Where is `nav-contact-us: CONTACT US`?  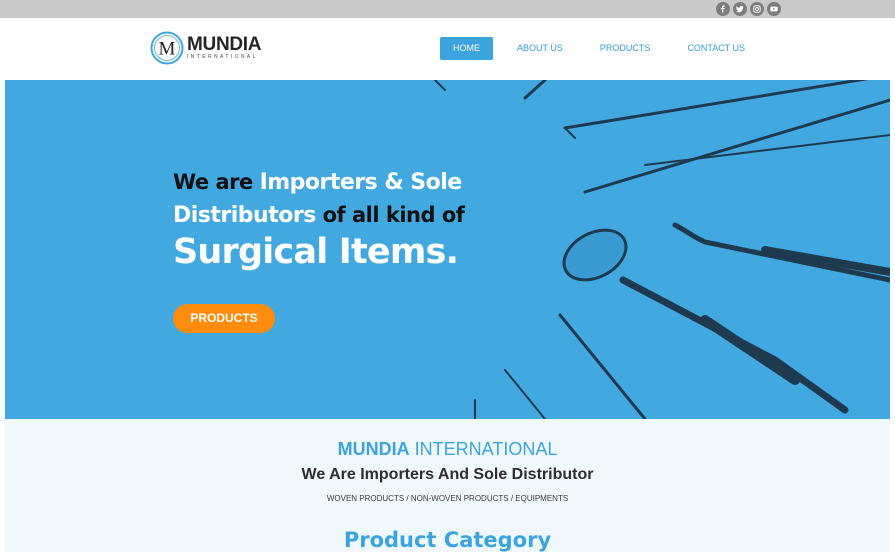
nav-contact-us: CONTACT US is located at coordinates (716, 48).